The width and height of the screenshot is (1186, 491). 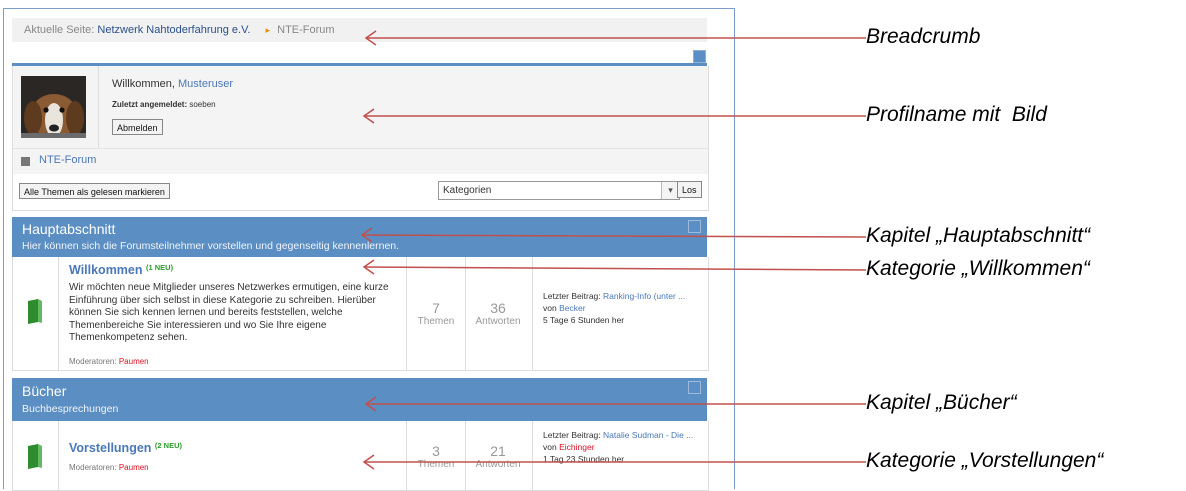 What do you see at coordinates (978, 235) in the screenshot?
I see `annotation-chapter-main: Kapitel „Hauptabschnitt“` at bounding box center [978, 235].